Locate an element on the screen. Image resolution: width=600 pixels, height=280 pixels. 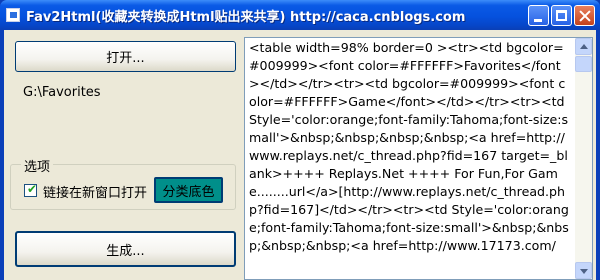
folder-path-label: G:\Favorites is located at coordinates (62, 92).